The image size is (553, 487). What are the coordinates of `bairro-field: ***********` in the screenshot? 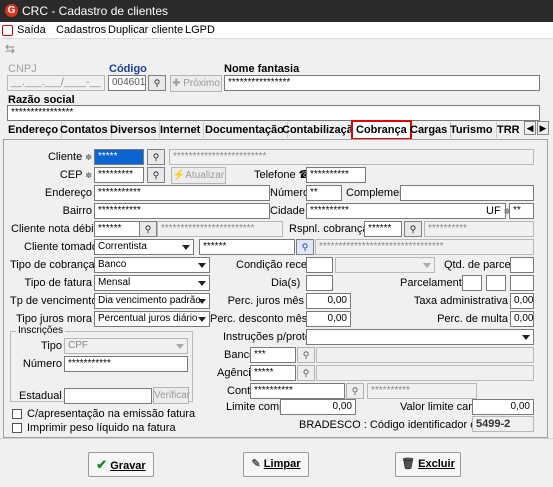 It's located at (182, 211).